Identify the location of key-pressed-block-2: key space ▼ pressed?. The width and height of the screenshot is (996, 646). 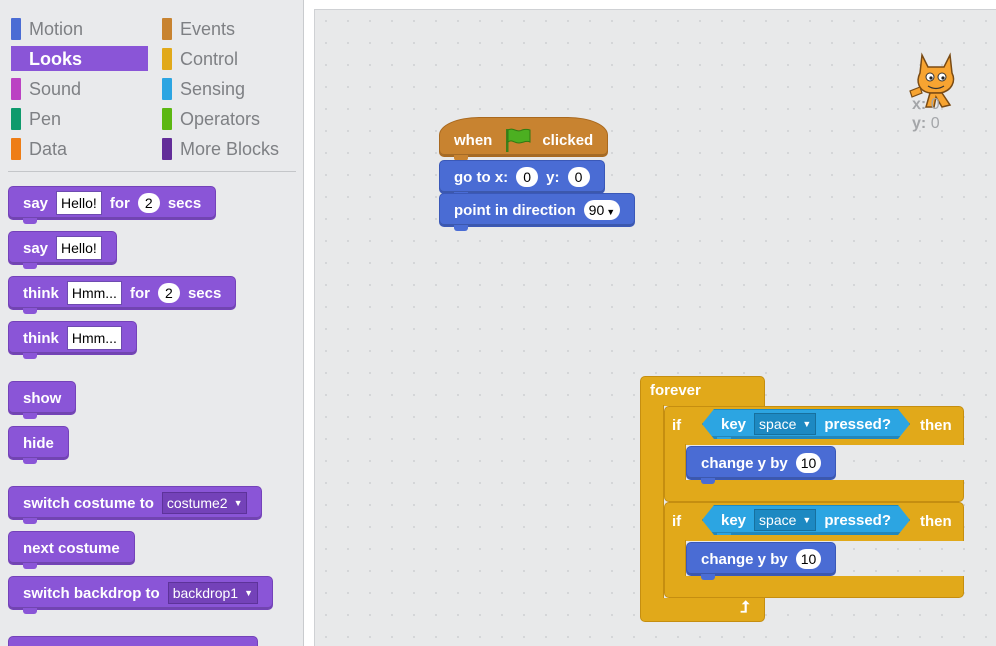
(806, 520).